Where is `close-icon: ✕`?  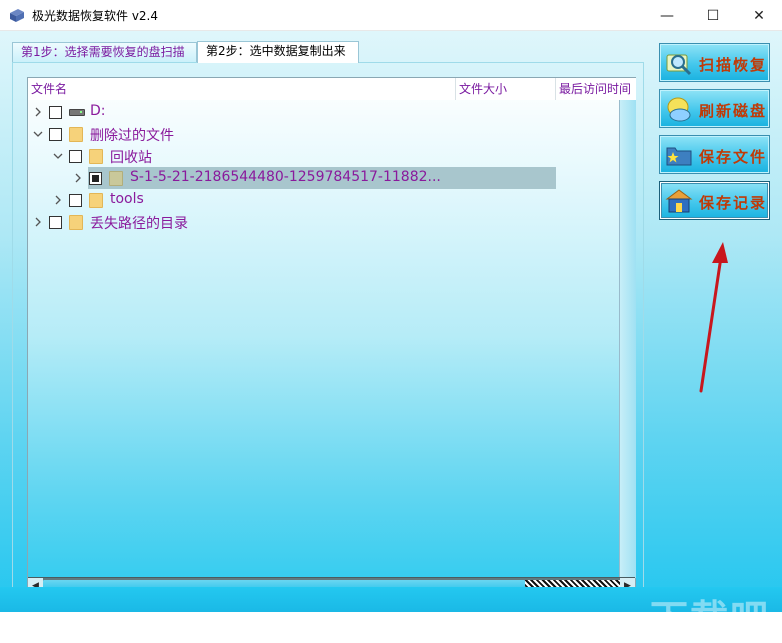 close-icon: ✕ is located at coordinates (759, 15).